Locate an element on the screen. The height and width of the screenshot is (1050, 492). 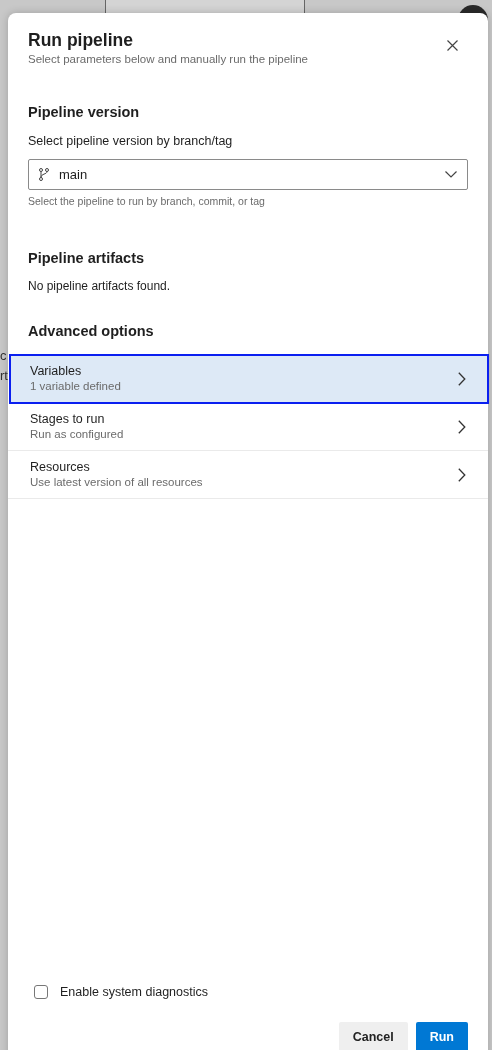
option-subtitle: Use latest version of all resources is located at coordinates (116, 482).